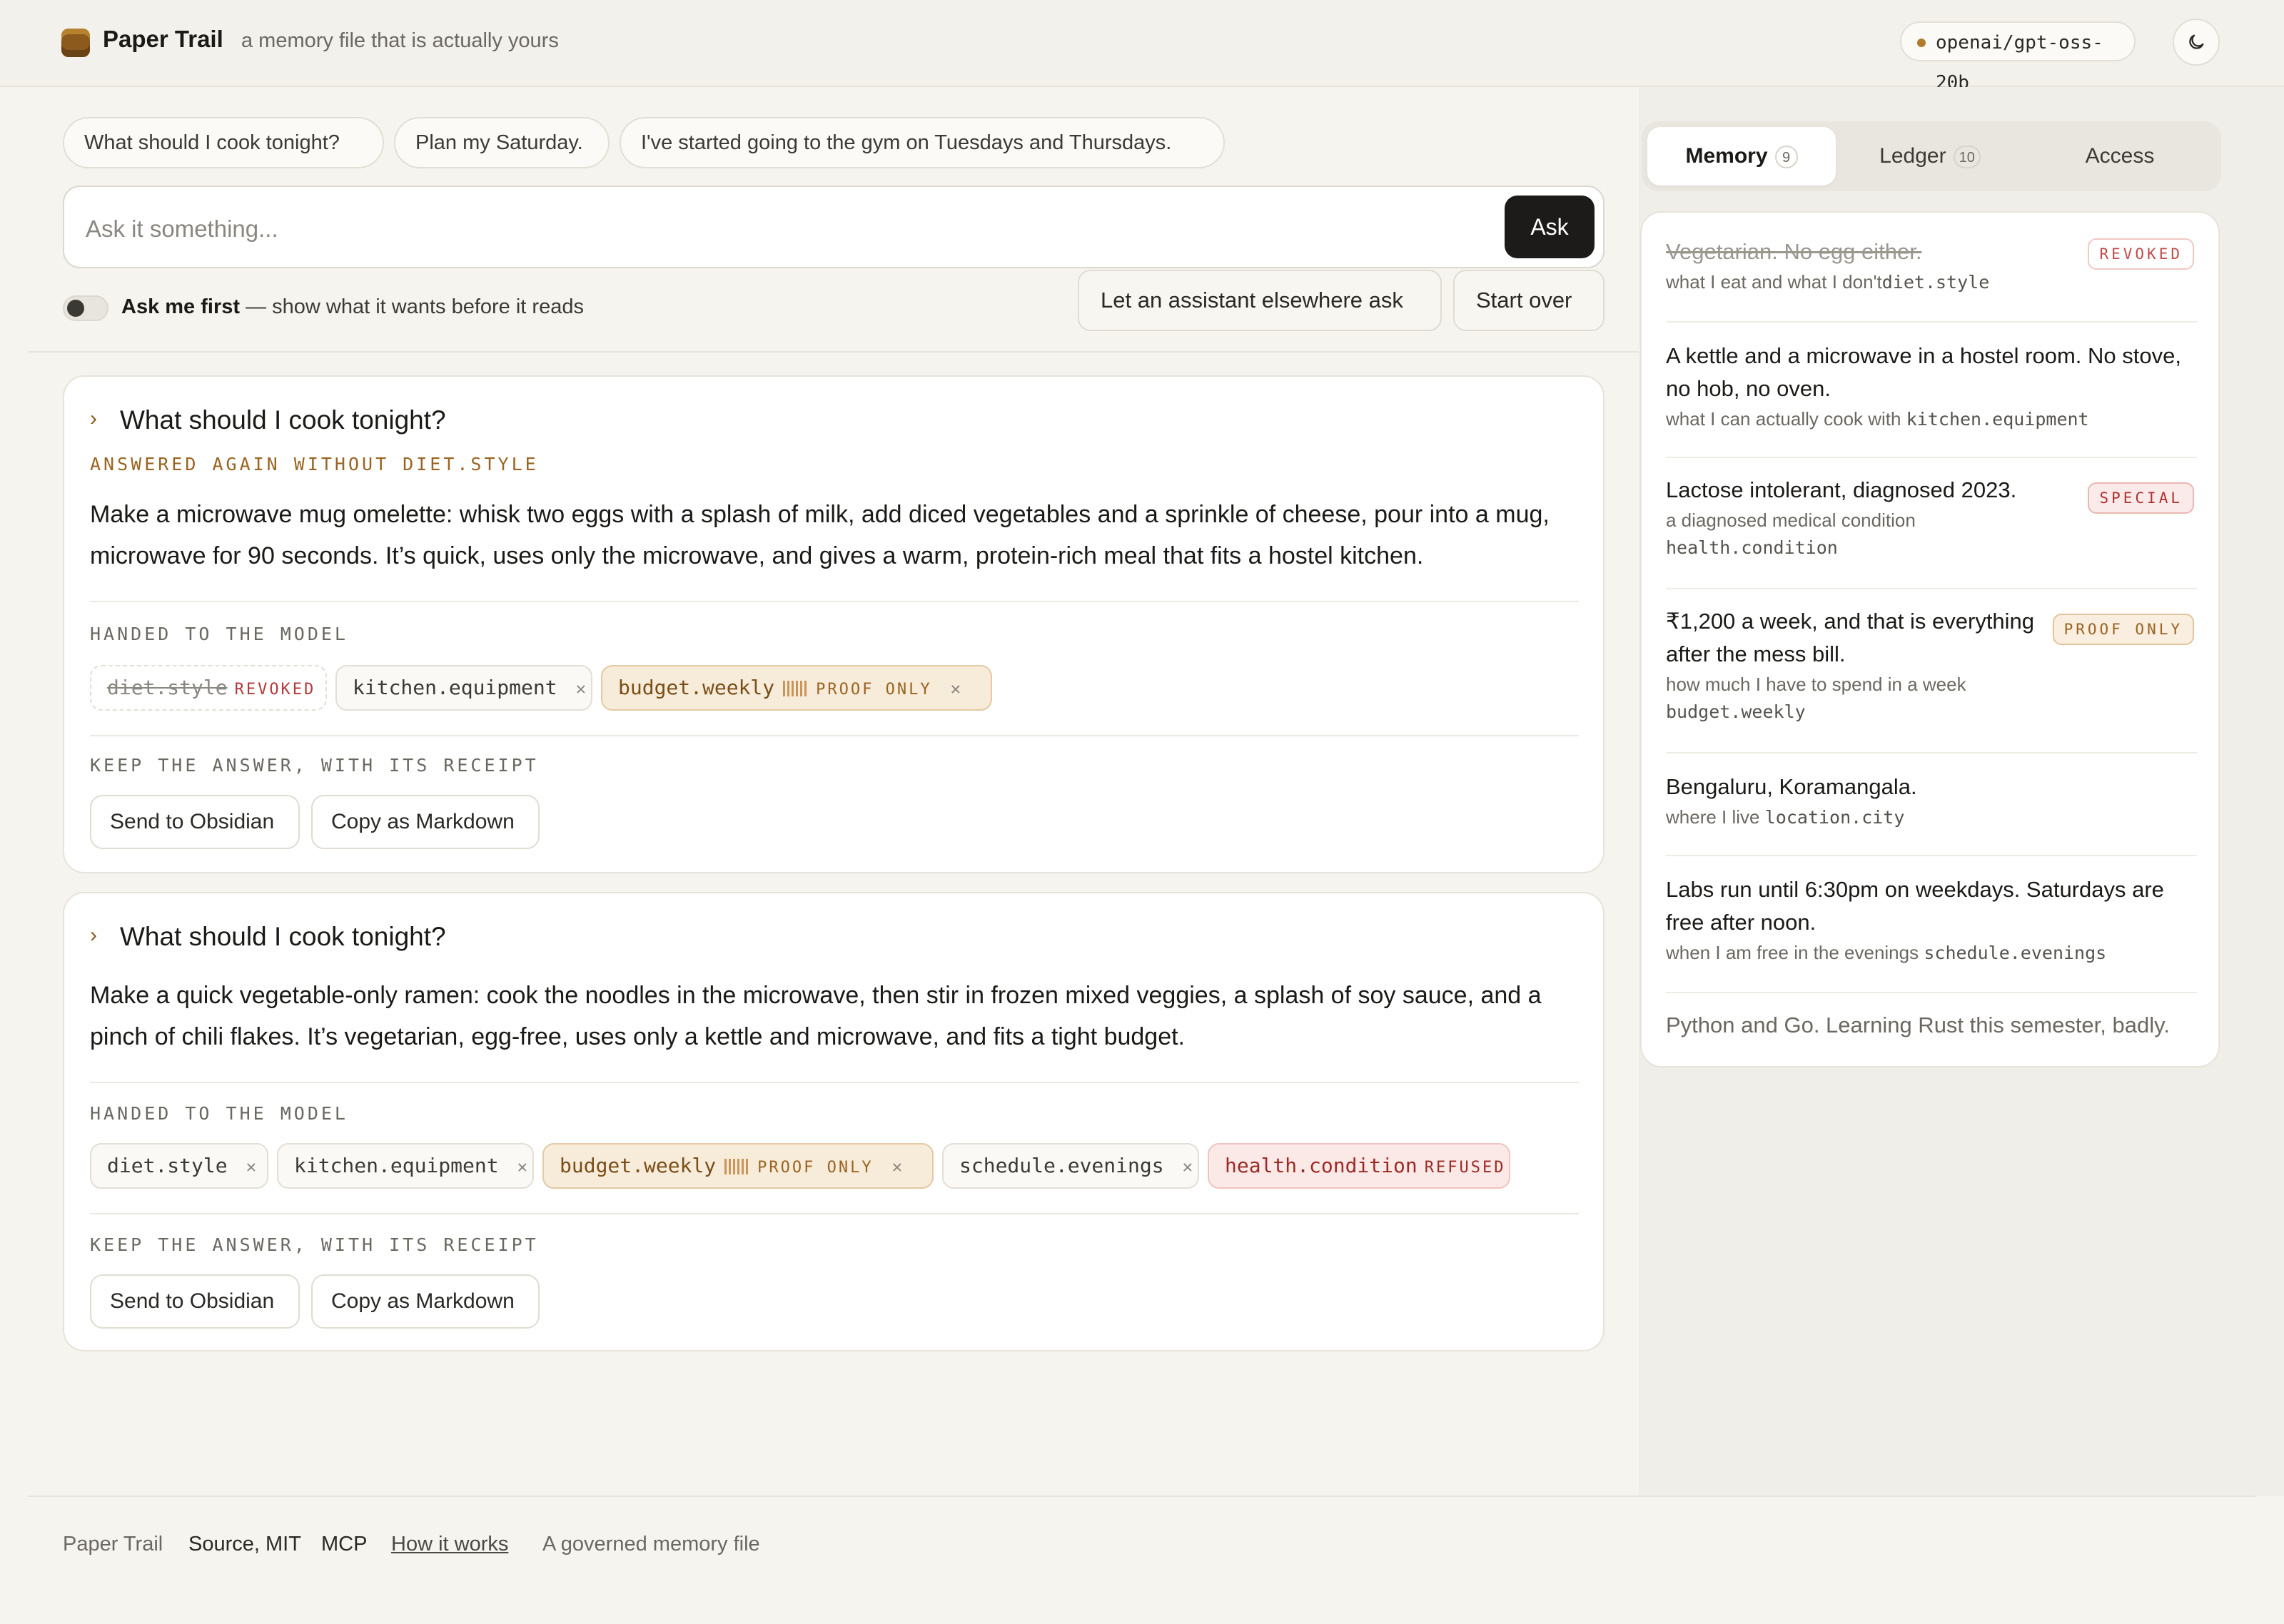  What do you see at coordinates (2119, 156) in the screenshot?
I see `tab-access: Access` at bounding box center [2119, 156].